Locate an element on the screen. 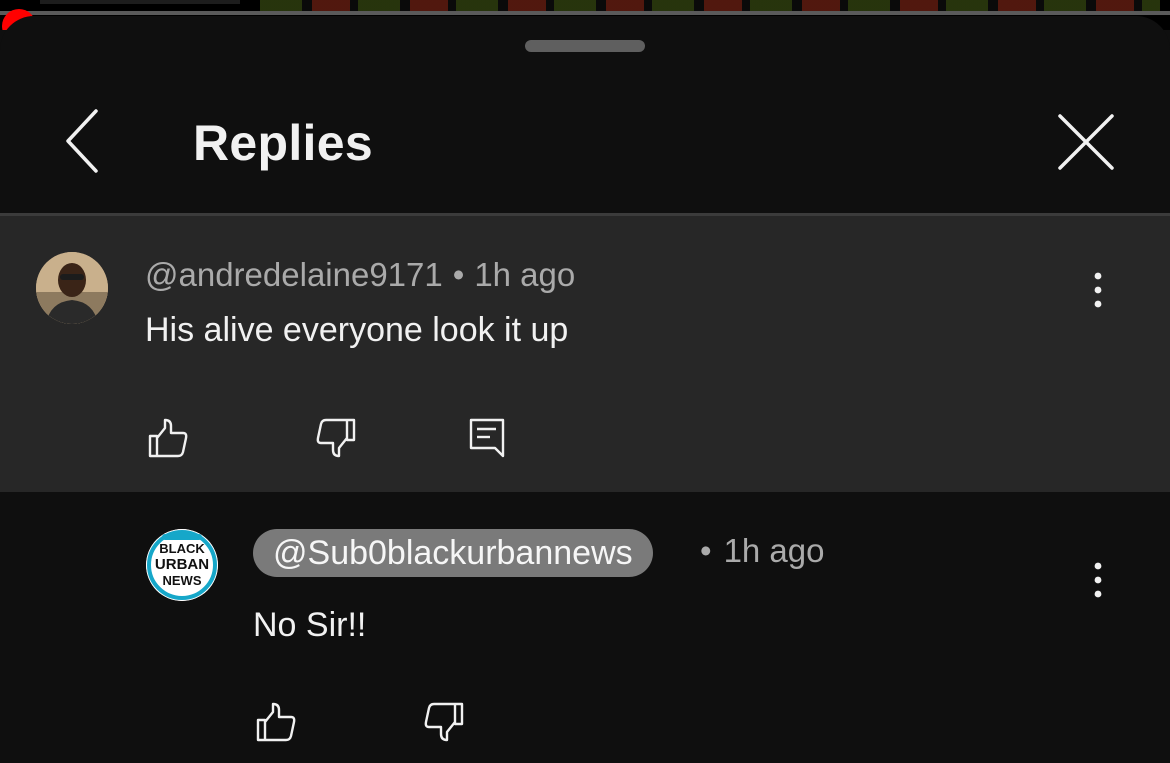 Image resolution: width=1170 pixels, height=763 pixels. comment-meta: @andredelaine9171 • 1h ago is located at coordinates (360, 275).